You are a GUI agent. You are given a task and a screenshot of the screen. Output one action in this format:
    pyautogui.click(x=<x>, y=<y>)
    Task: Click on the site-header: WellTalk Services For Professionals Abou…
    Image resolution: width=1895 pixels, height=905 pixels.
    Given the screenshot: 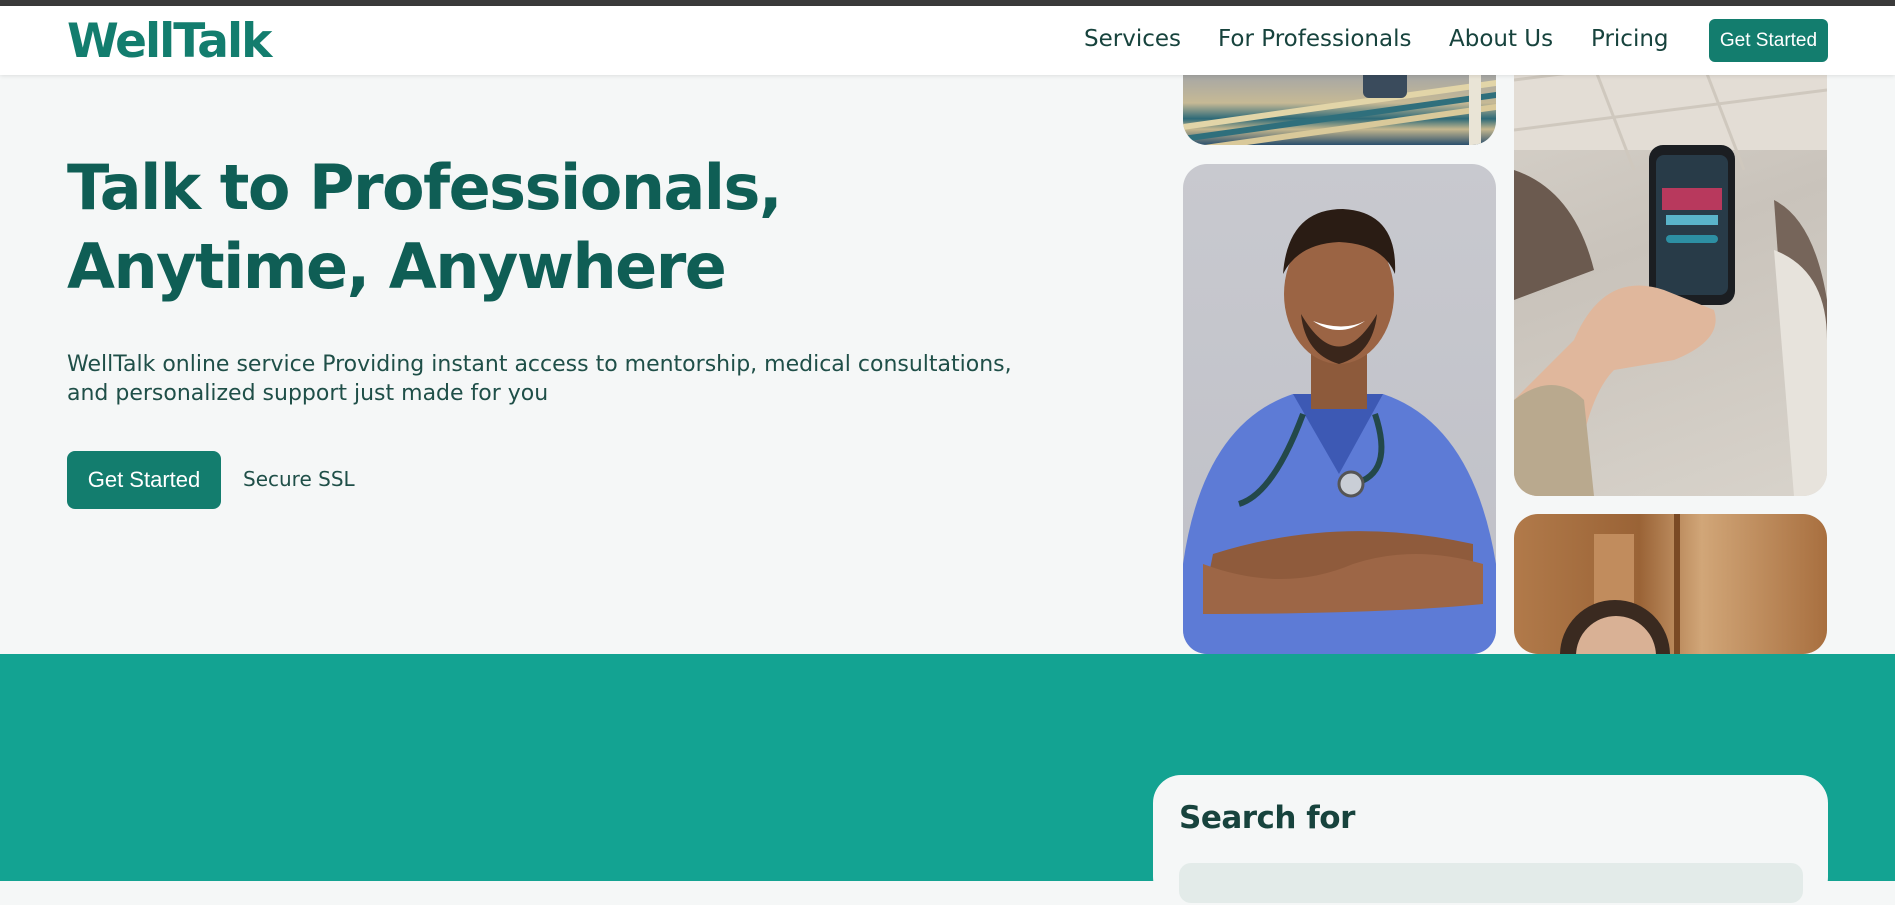 What is the action you would take?
    pyautogui.click(x=947, y=40)
    